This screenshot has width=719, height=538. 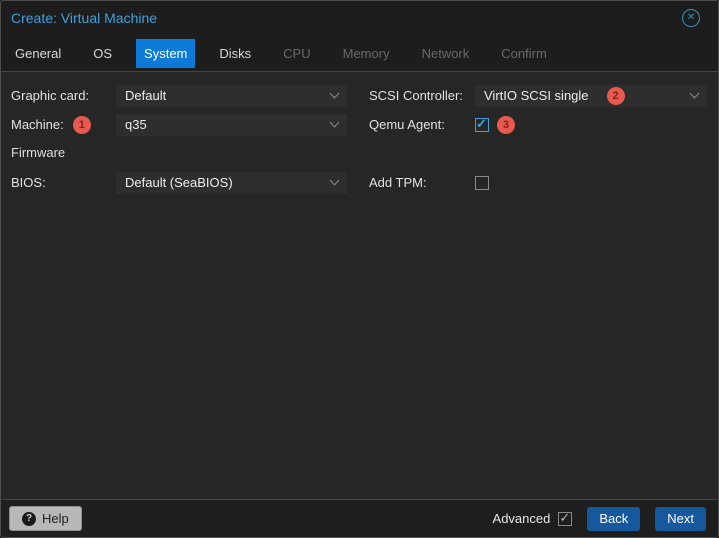 I want to click on footer-actions: Advanced Back Next, so click(x=599, y=518).